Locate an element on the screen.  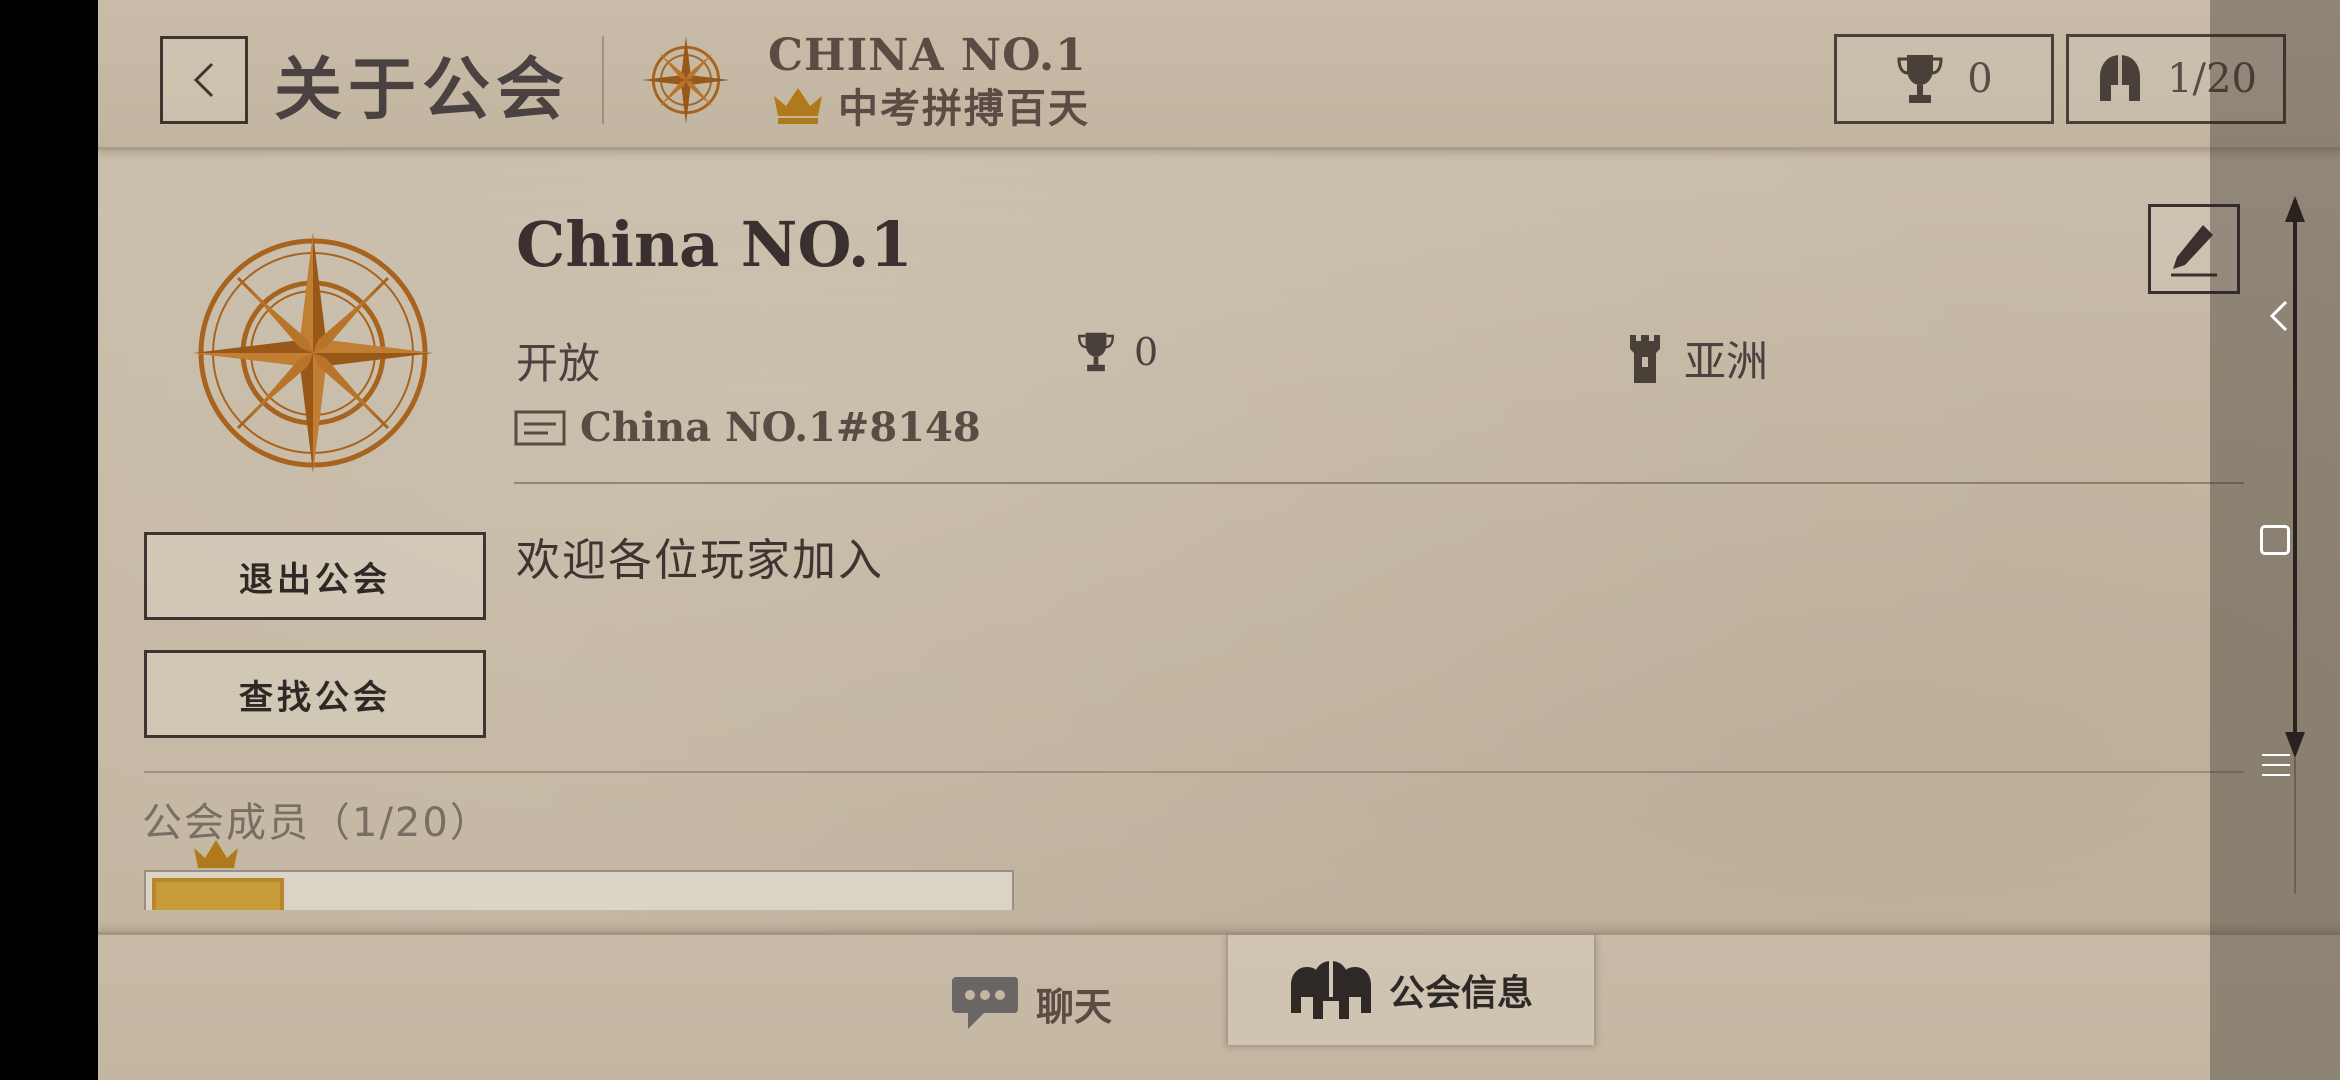
guild-region-value: 亚洲 is located at coordinates (1726, 361).